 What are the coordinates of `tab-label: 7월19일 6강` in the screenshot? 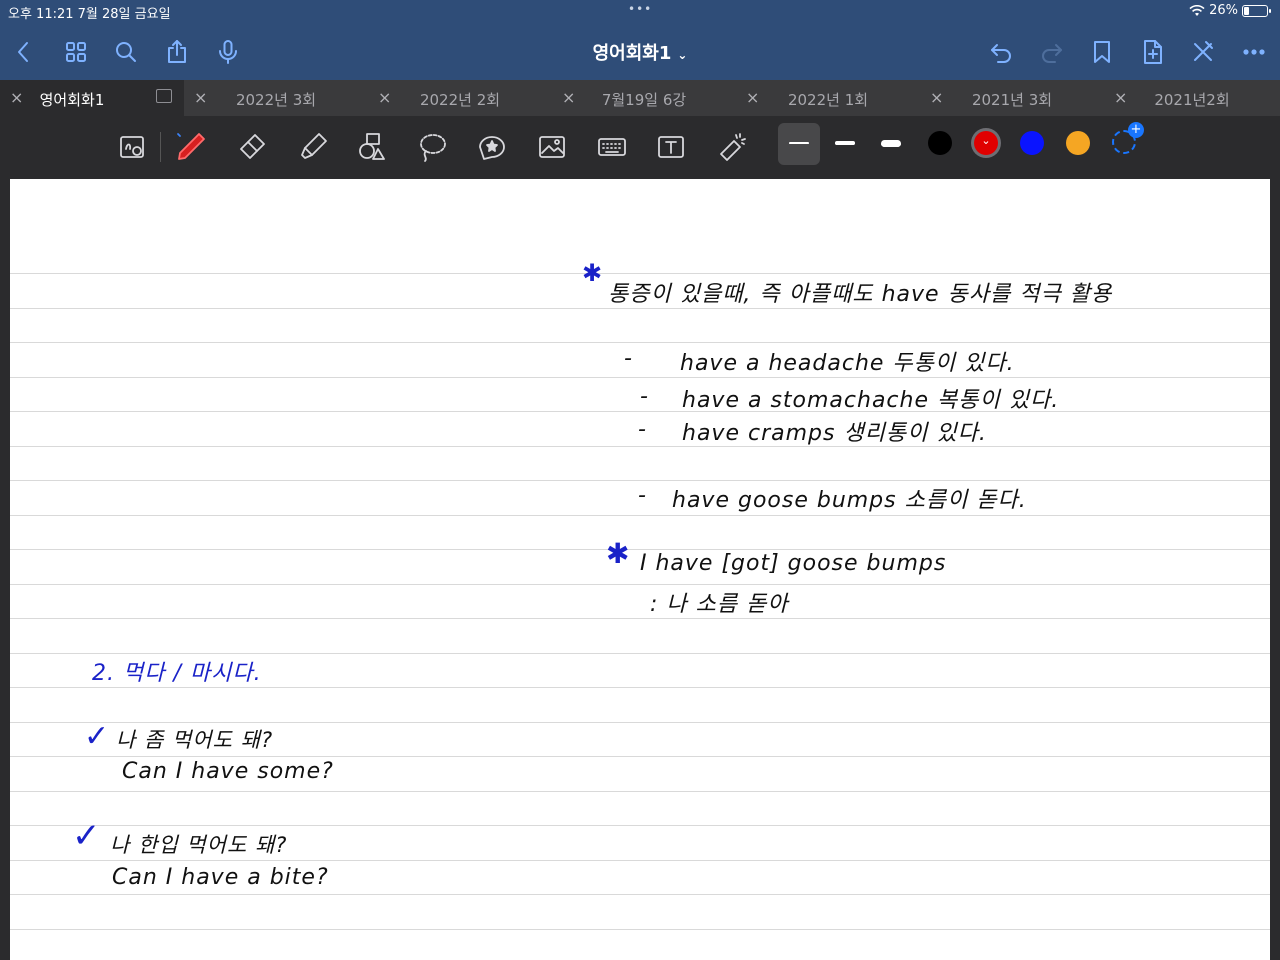 It's located at (644, 100).